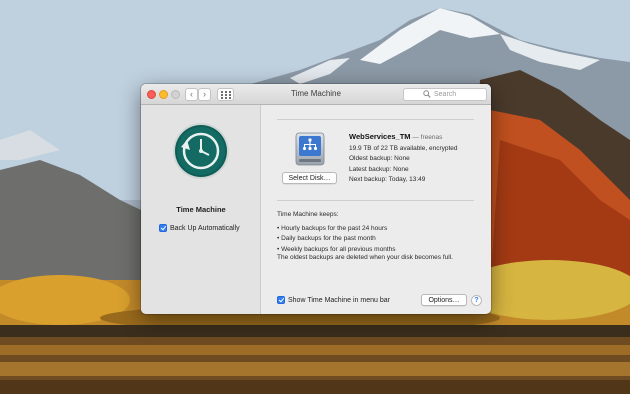  I want to click on show-in-menu-bar-checkbox: Show Time Machine in menu bar, so click(333, 300).